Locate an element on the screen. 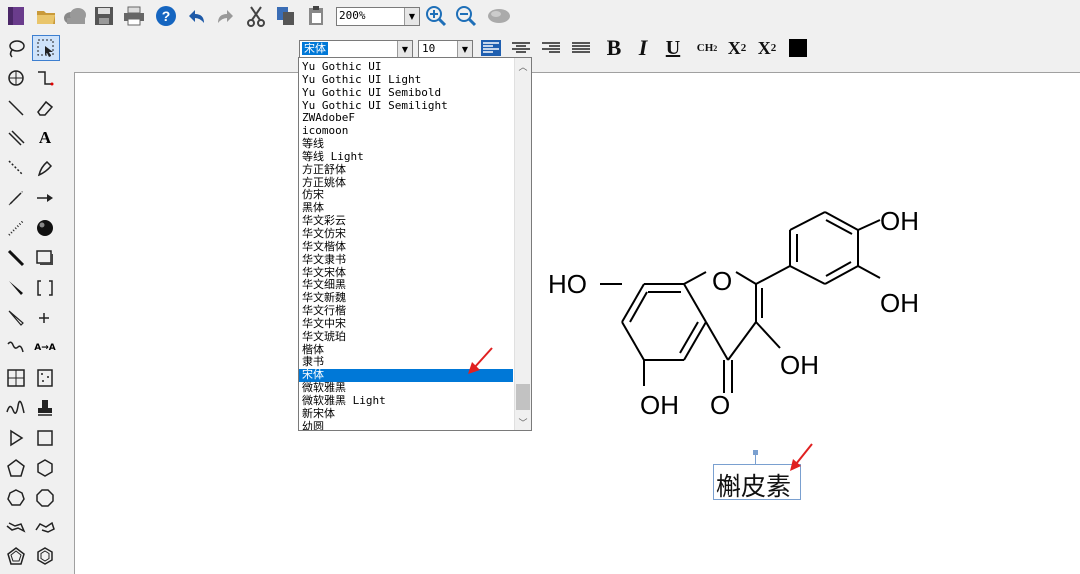 The image size is (1080, 574). justify-button is located at coordinates (581, 48).